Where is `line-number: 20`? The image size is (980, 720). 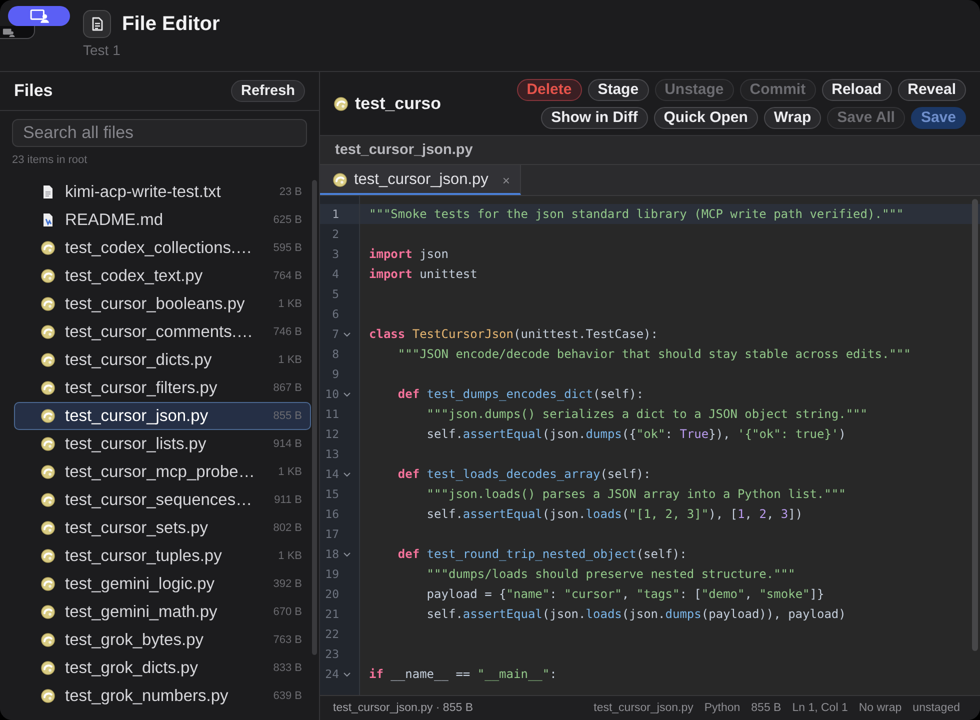 line-number: 20 is located at coordinates (331, 594).